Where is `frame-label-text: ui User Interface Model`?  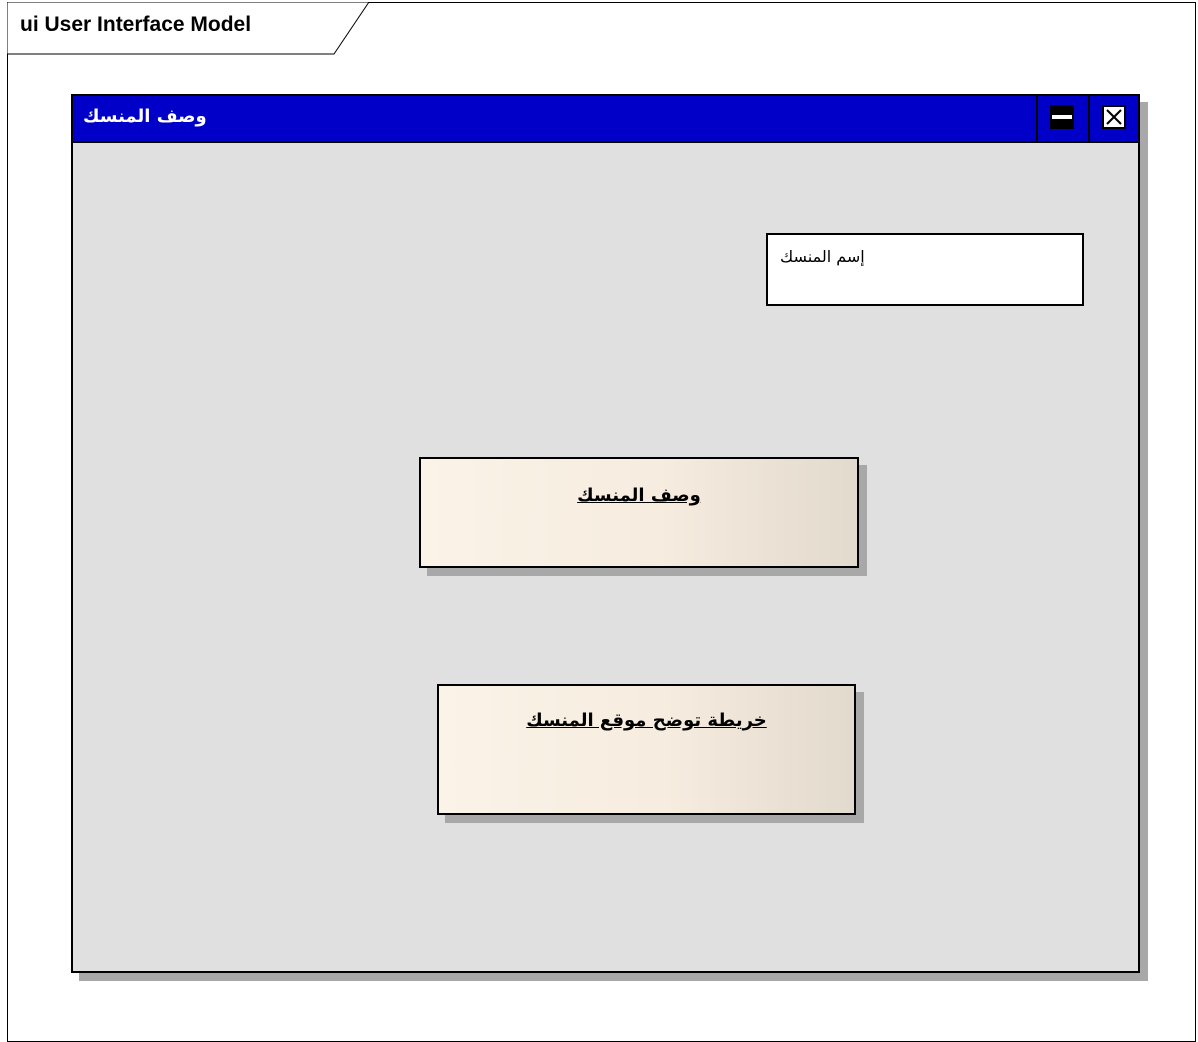
frame-label-text: ui User Interface Model is located at coordinates (136, 24).